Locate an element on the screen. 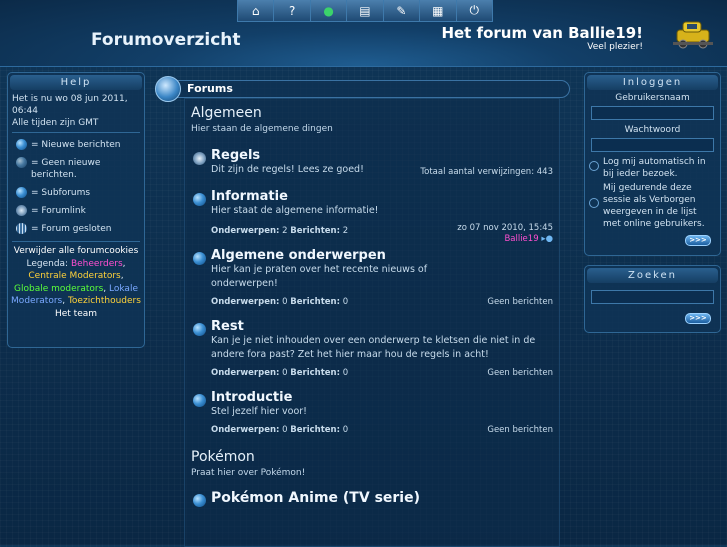 This screenshot has height=547, width=727. current-time: Het is nu wo 08 jun 2011, 06:44 is located at coordinates (70, 105).